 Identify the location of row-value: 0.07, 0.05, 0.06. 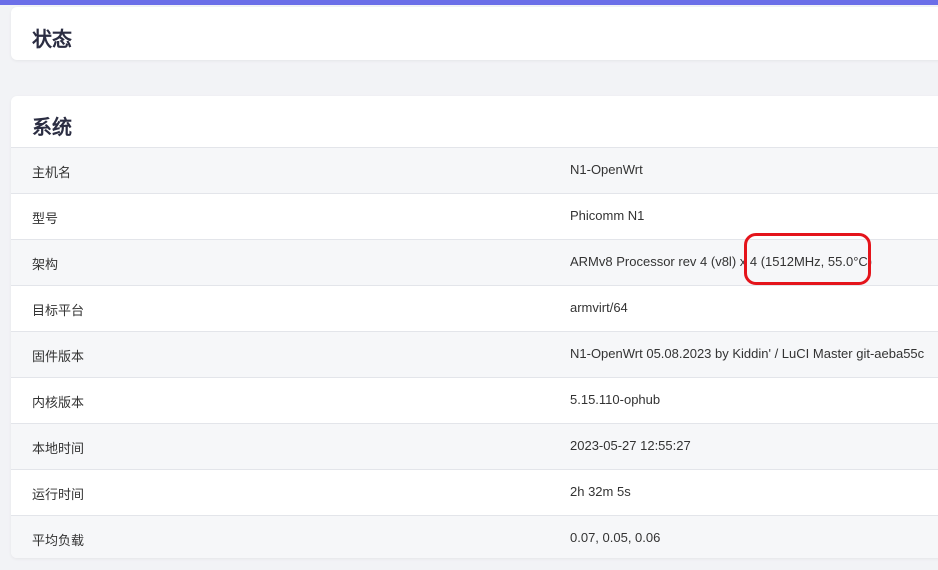
(615, 537).